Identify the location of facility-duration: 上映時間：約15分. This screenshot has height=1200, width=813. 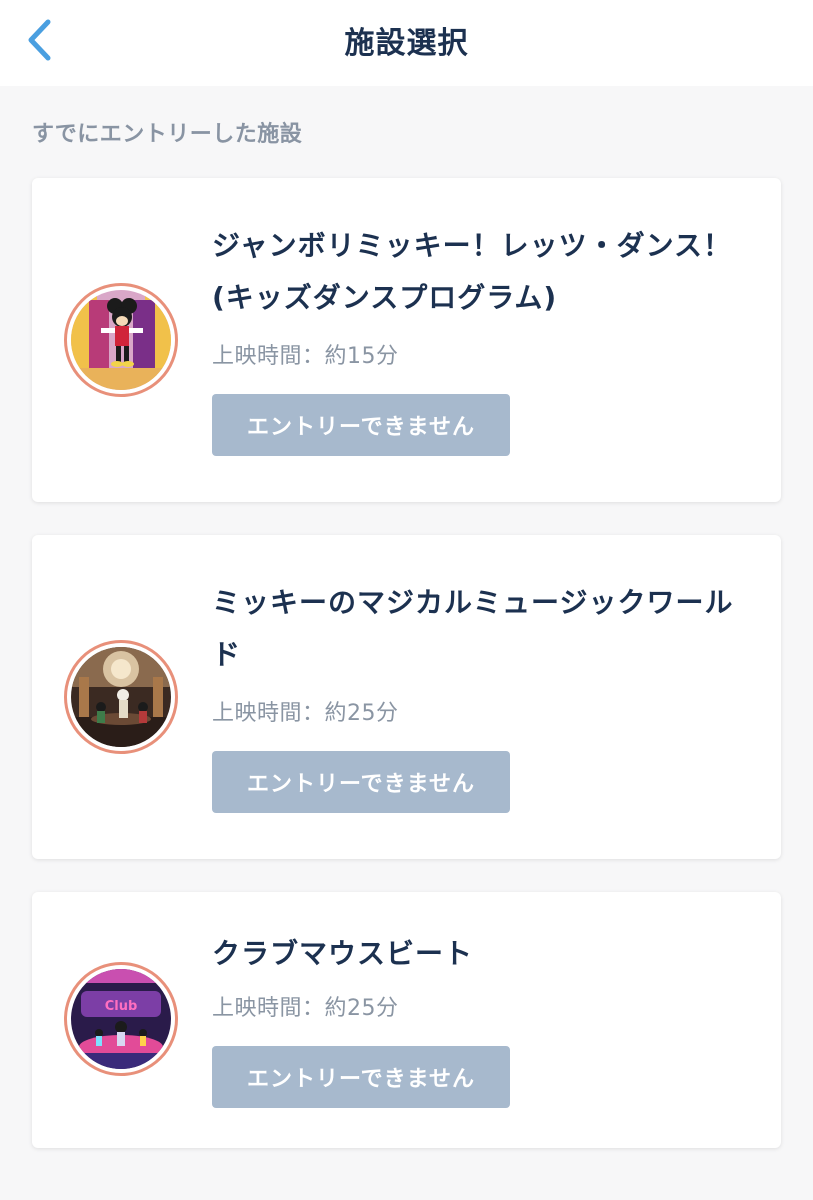
(305, 356).